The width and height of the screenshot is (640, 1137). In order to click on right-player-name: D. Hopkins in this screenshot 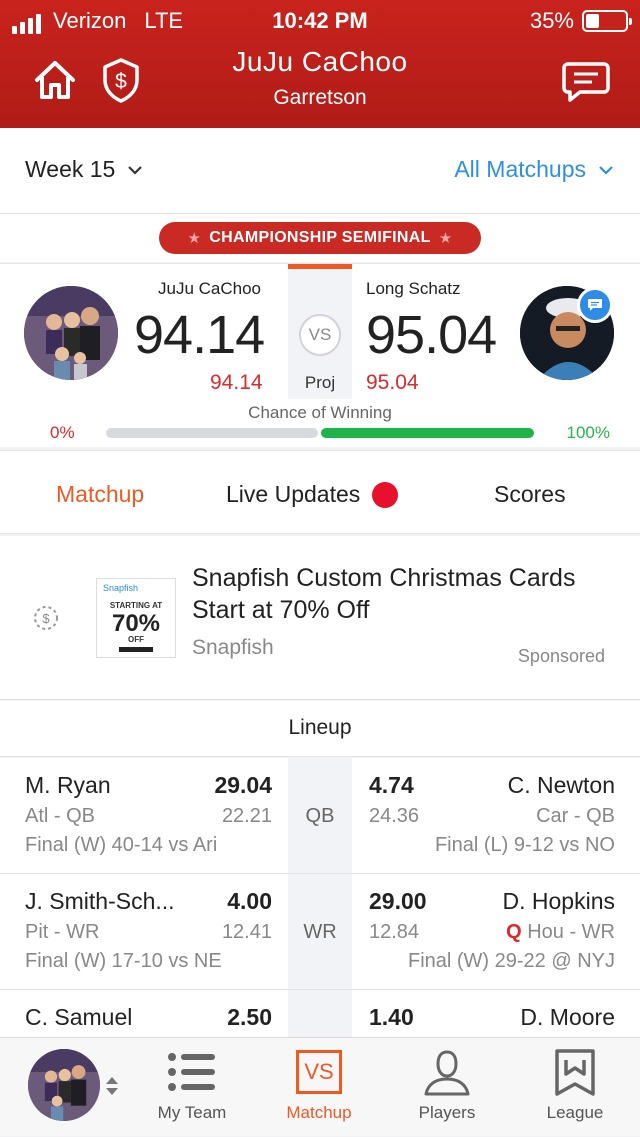, I will do `click(517, 901)`.